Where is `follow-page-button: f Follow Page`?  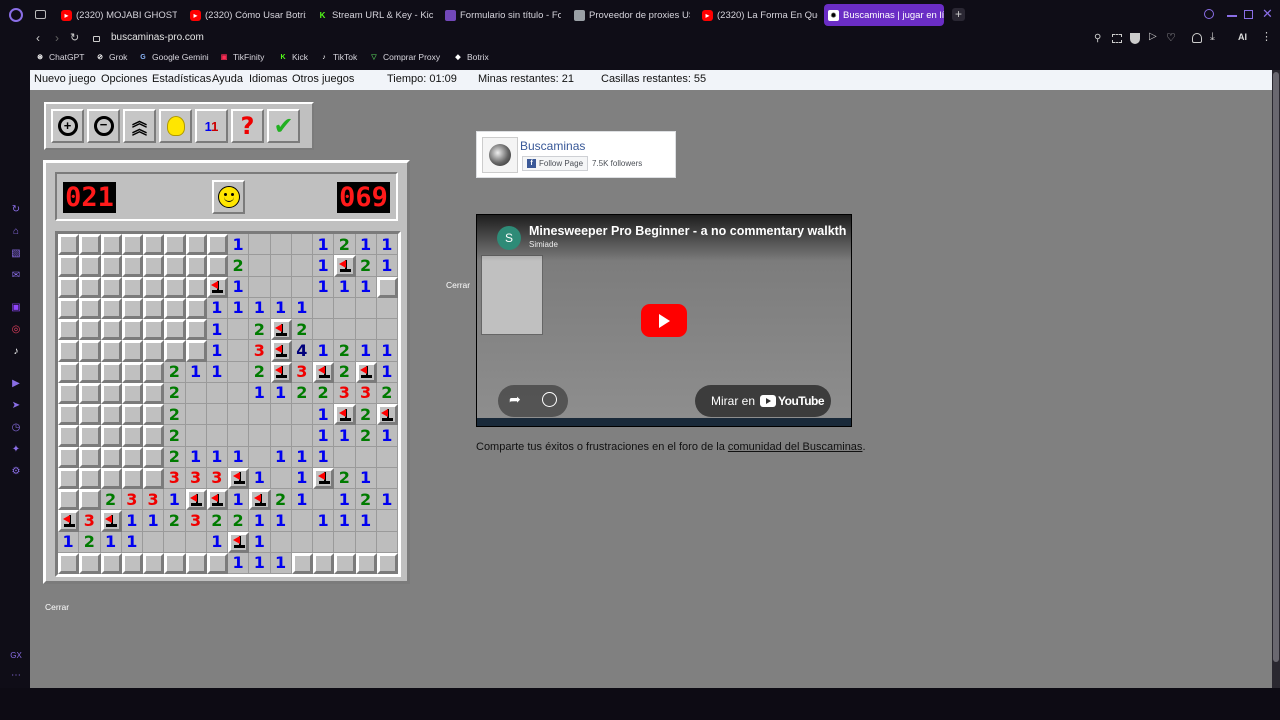
follow-page-button: f Follow Page is located at coordinates (555, 163).